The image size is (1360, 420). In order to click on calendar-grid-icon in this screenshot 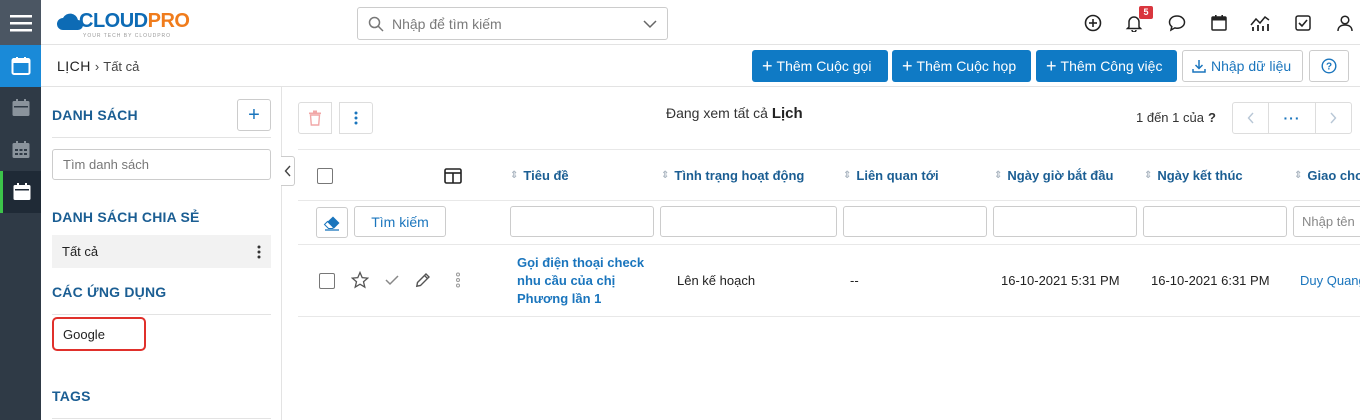, I will do `click(20, 149)`.